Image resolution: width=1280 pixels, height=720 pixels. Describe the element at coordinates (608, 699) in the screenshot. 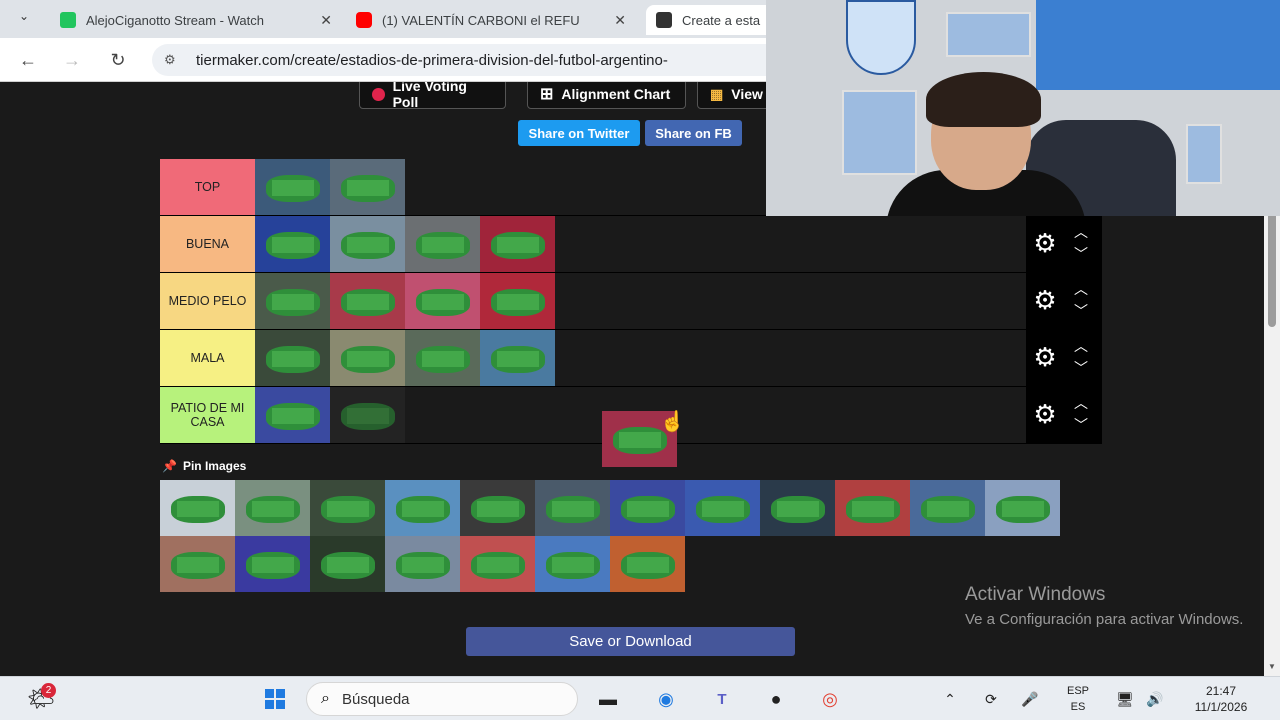

I see `task-view-icon: ▬` at that location.